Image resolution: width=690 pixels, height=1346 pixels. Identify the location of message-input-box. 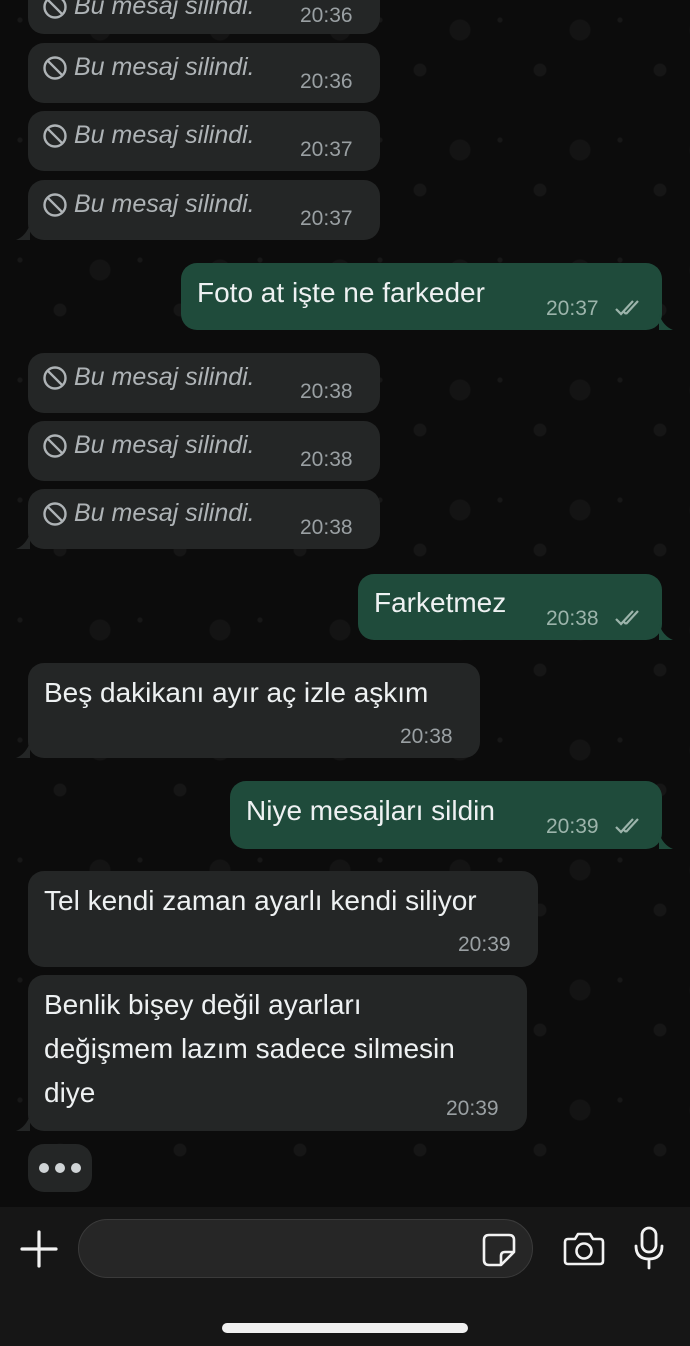
(305, 1248).